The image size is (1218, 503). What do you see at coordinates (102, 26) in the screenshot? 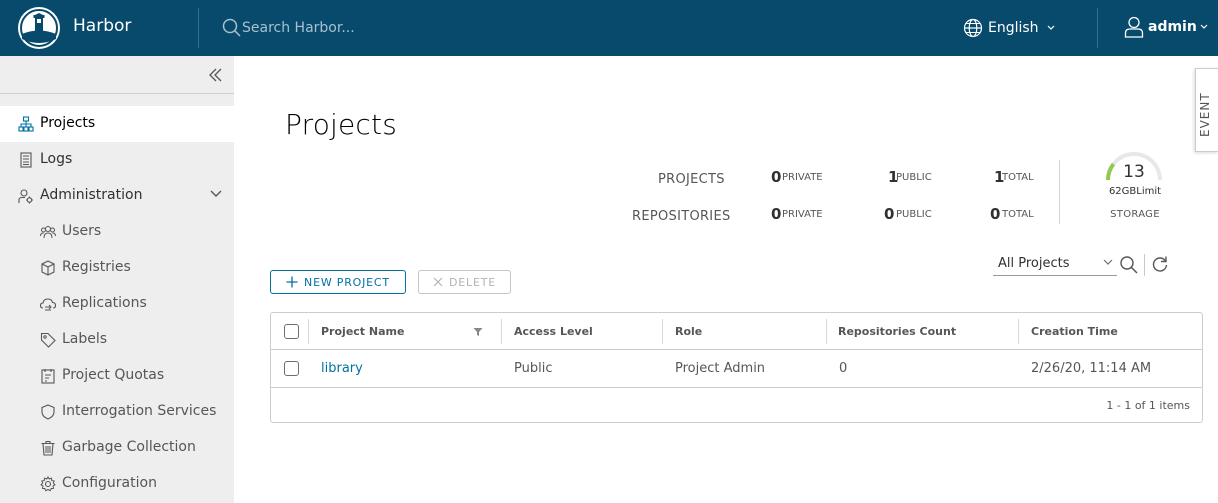
I see `brand-name: Harbor` at bounding box center [102, 26].